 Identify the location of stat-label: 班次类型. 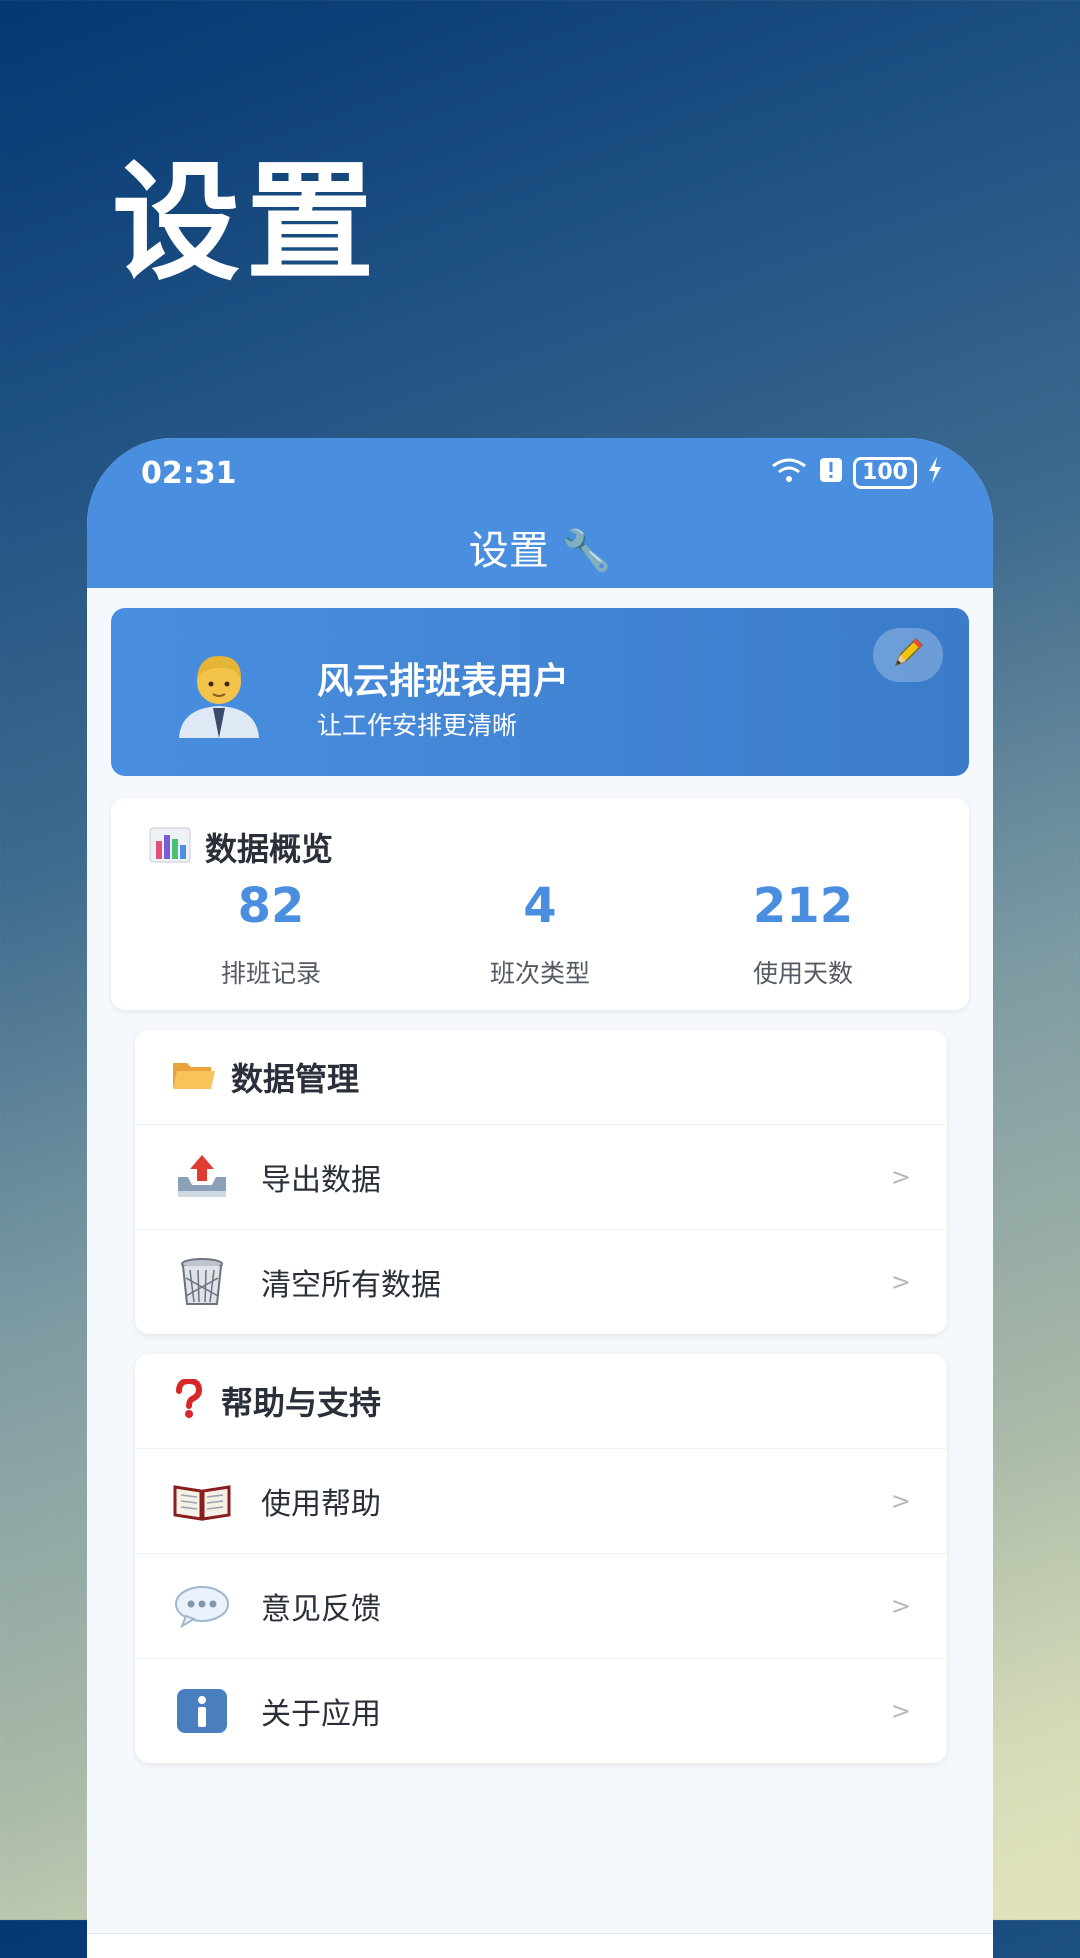
(539, 973).